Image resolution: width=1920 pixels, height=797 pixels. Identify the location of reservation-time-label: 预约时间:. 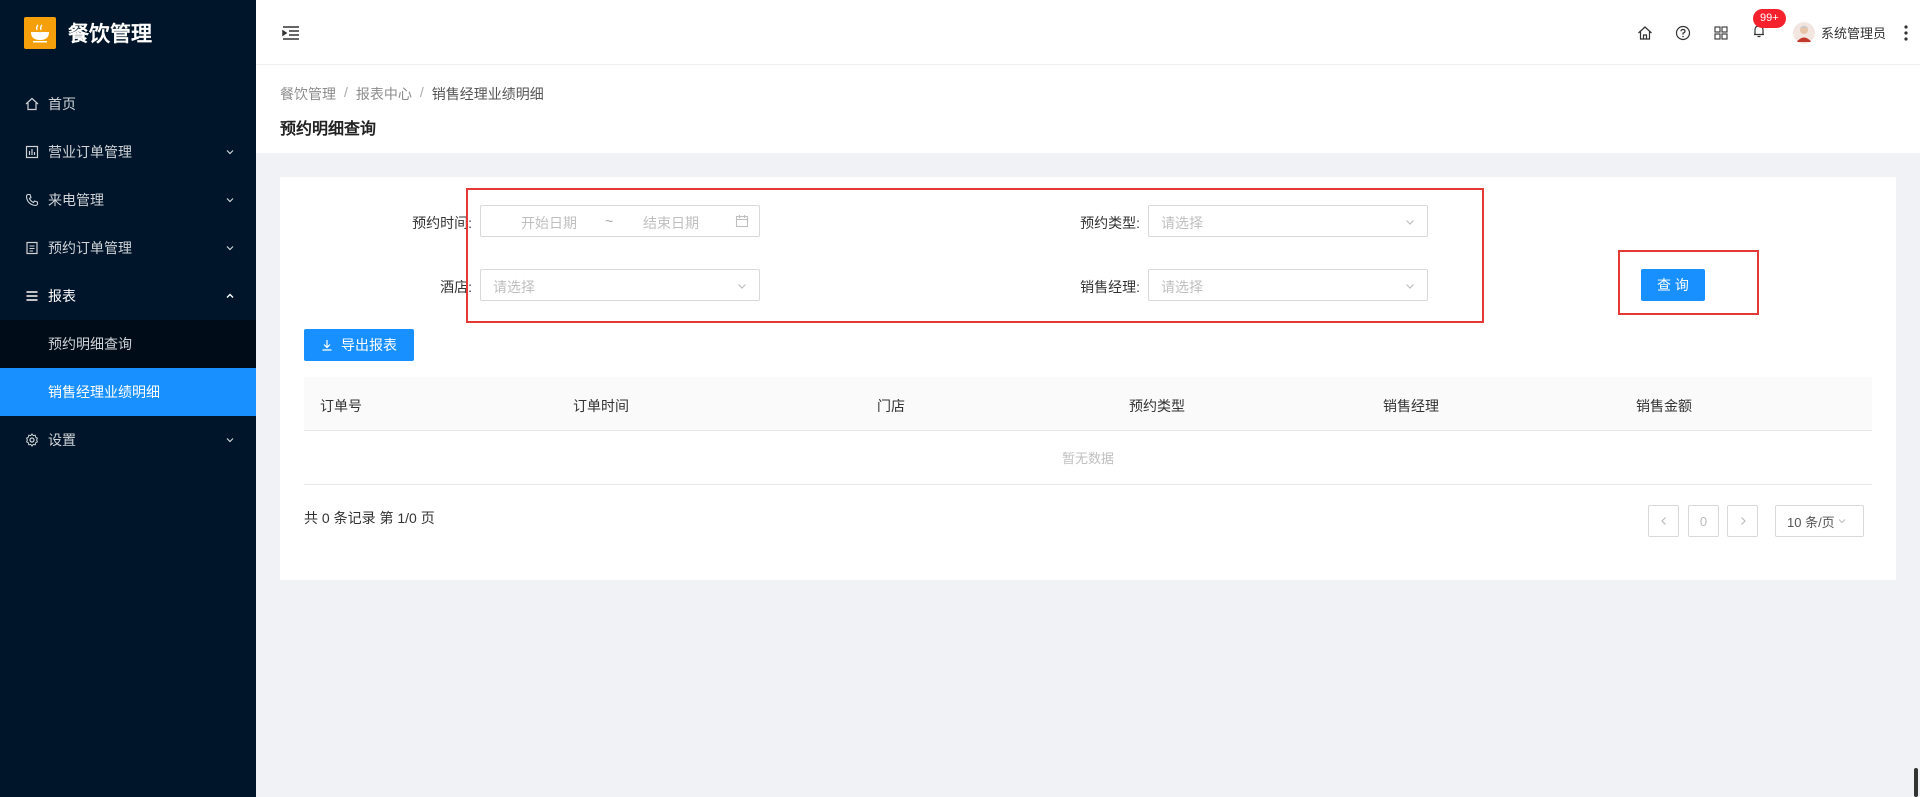
(442, 223).